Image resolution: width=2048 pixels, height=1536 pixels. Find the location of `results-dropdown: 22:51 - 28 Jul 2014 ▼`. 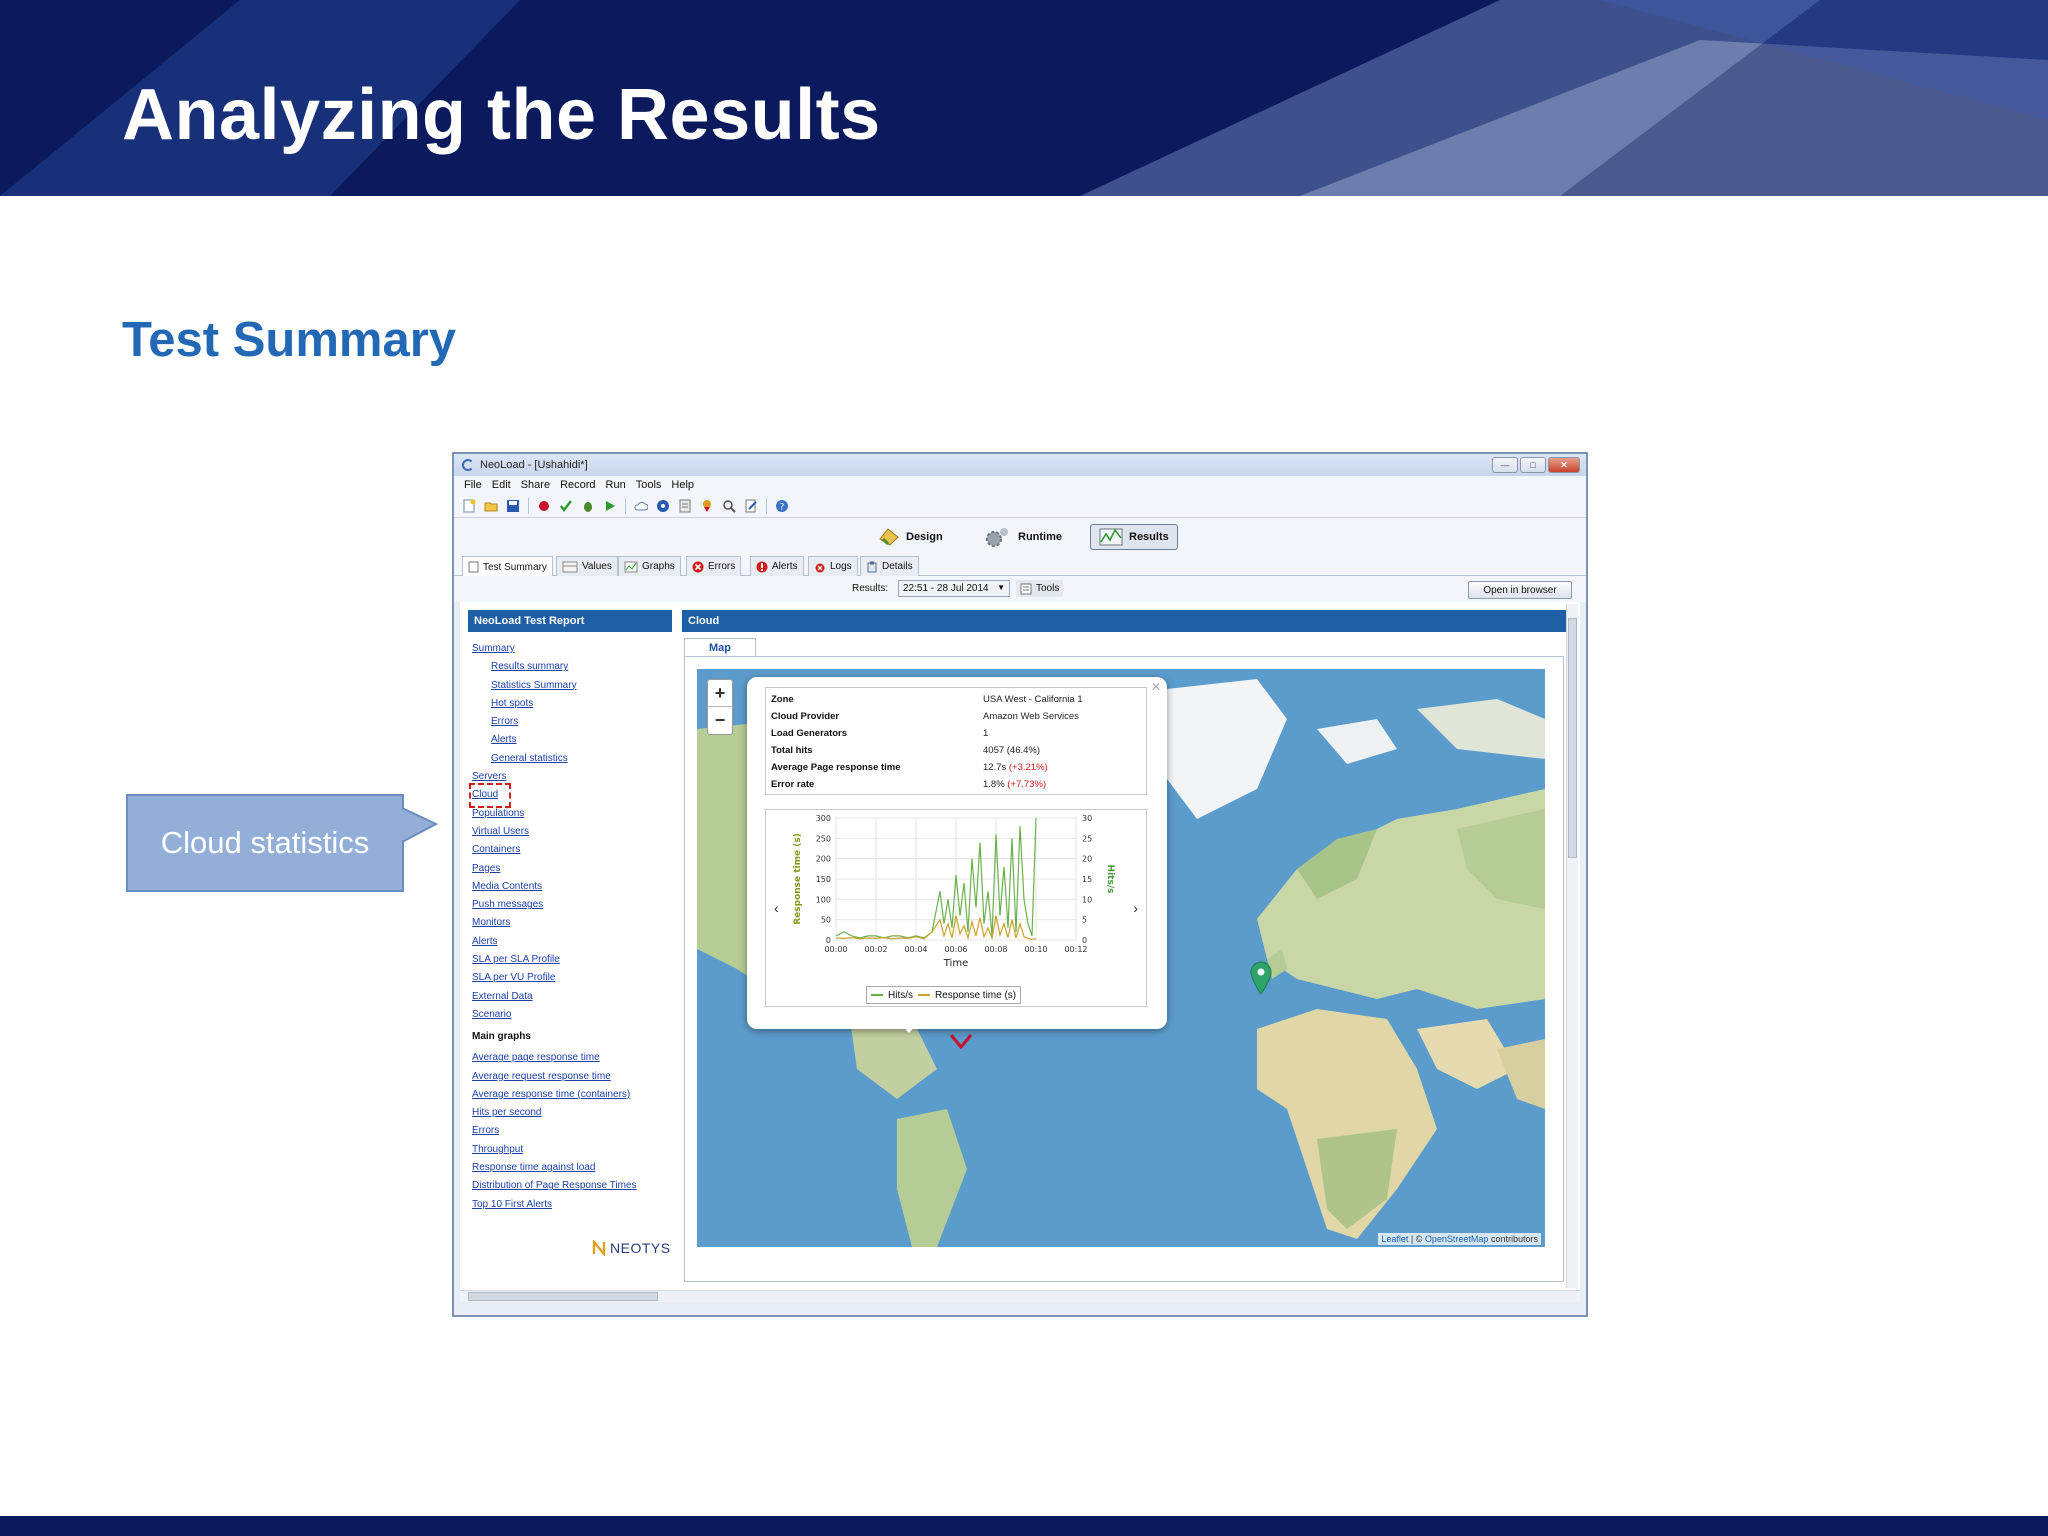

results-dropdown: 22:51 - 28 Jul 2014 ▼ is located at coordinates (954, 588).